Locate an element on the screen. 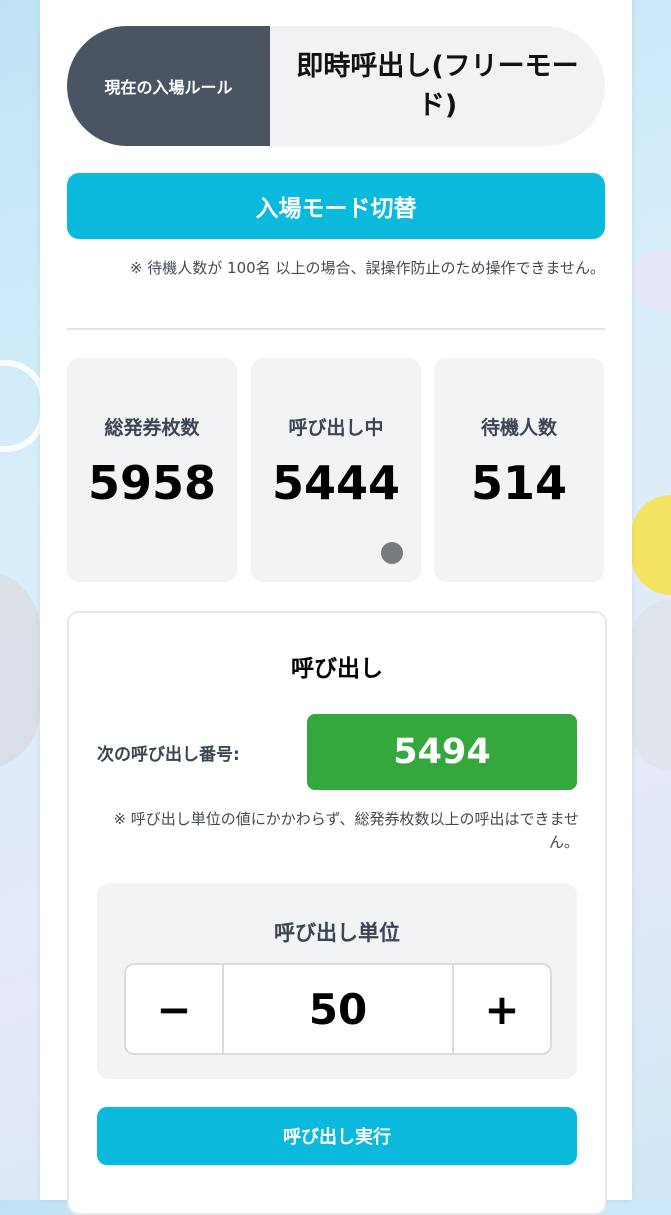 Image resolution: width=671 pixels, height=1215 pixels. stat-calling: 呼び出し中 5444 is located at coordinates (336, 470).